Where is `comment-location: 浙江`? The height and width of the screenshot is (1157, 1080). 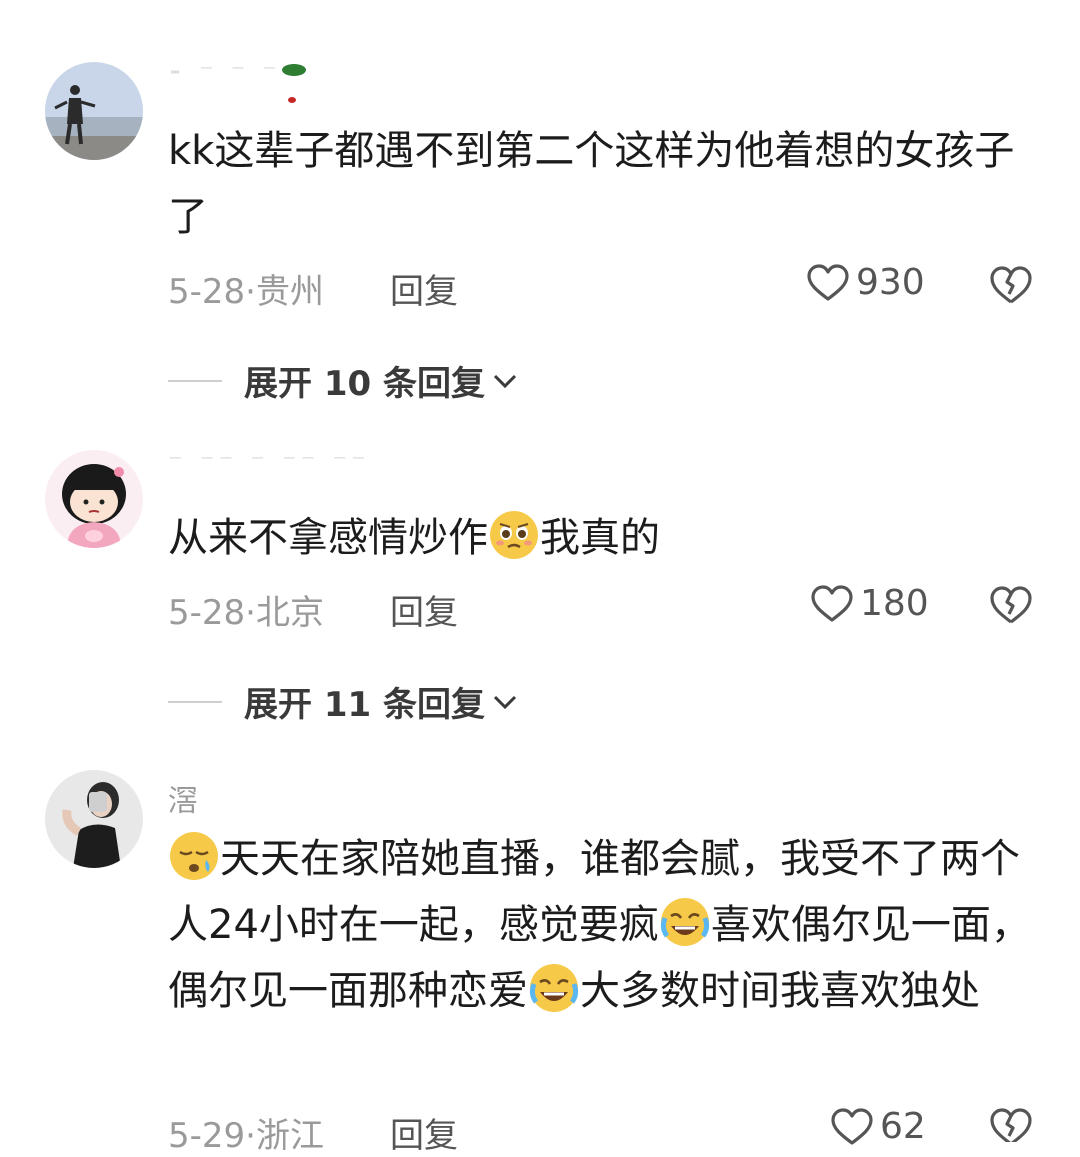
comment-location: 浙江 is located at coordinates (289, 1136).